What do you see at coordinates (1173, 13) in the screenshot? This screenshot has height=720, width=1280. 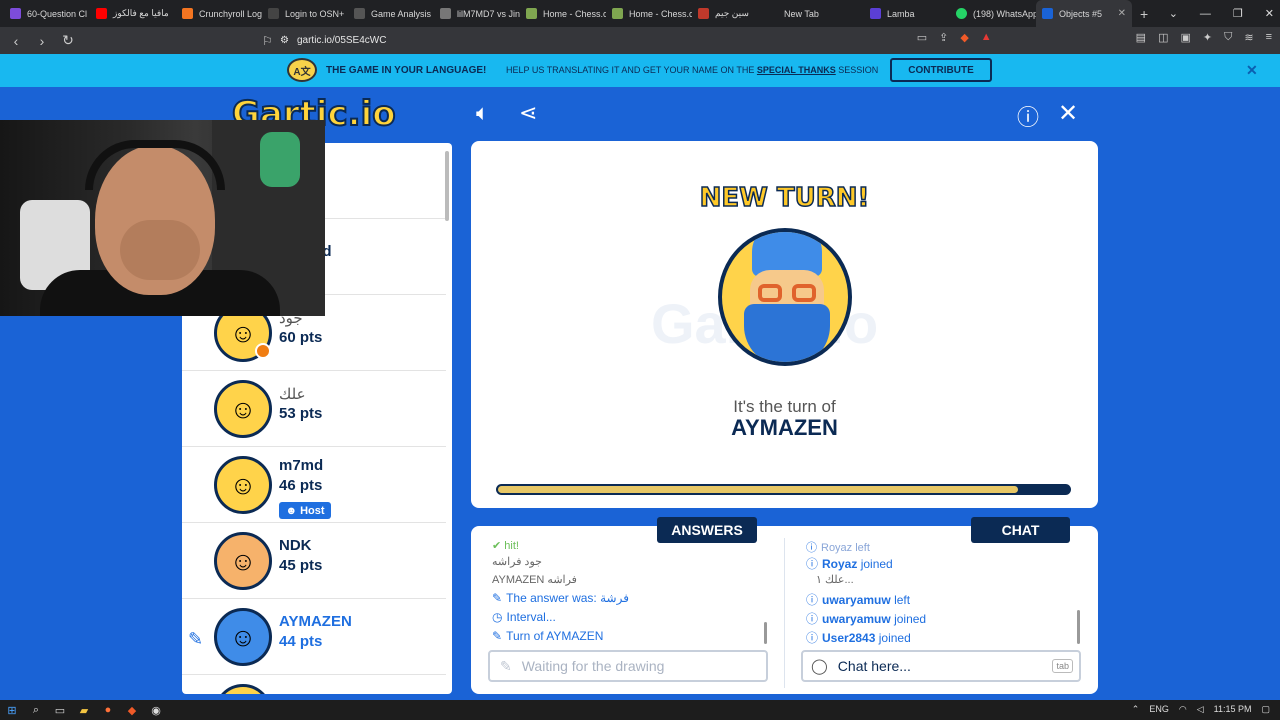 I see `chevron-down-icon: ⌄` at bounding box center [1173, 13].